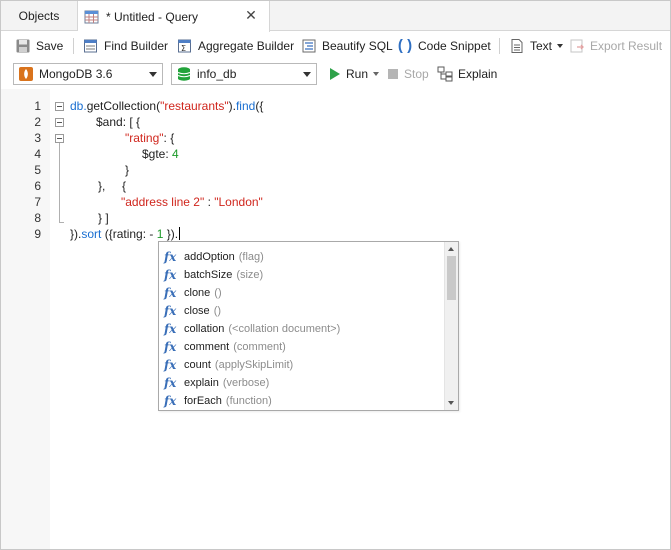 The image size is (671, 550). I want to click on code-line-4: $gte: 4, so click(160, 154).